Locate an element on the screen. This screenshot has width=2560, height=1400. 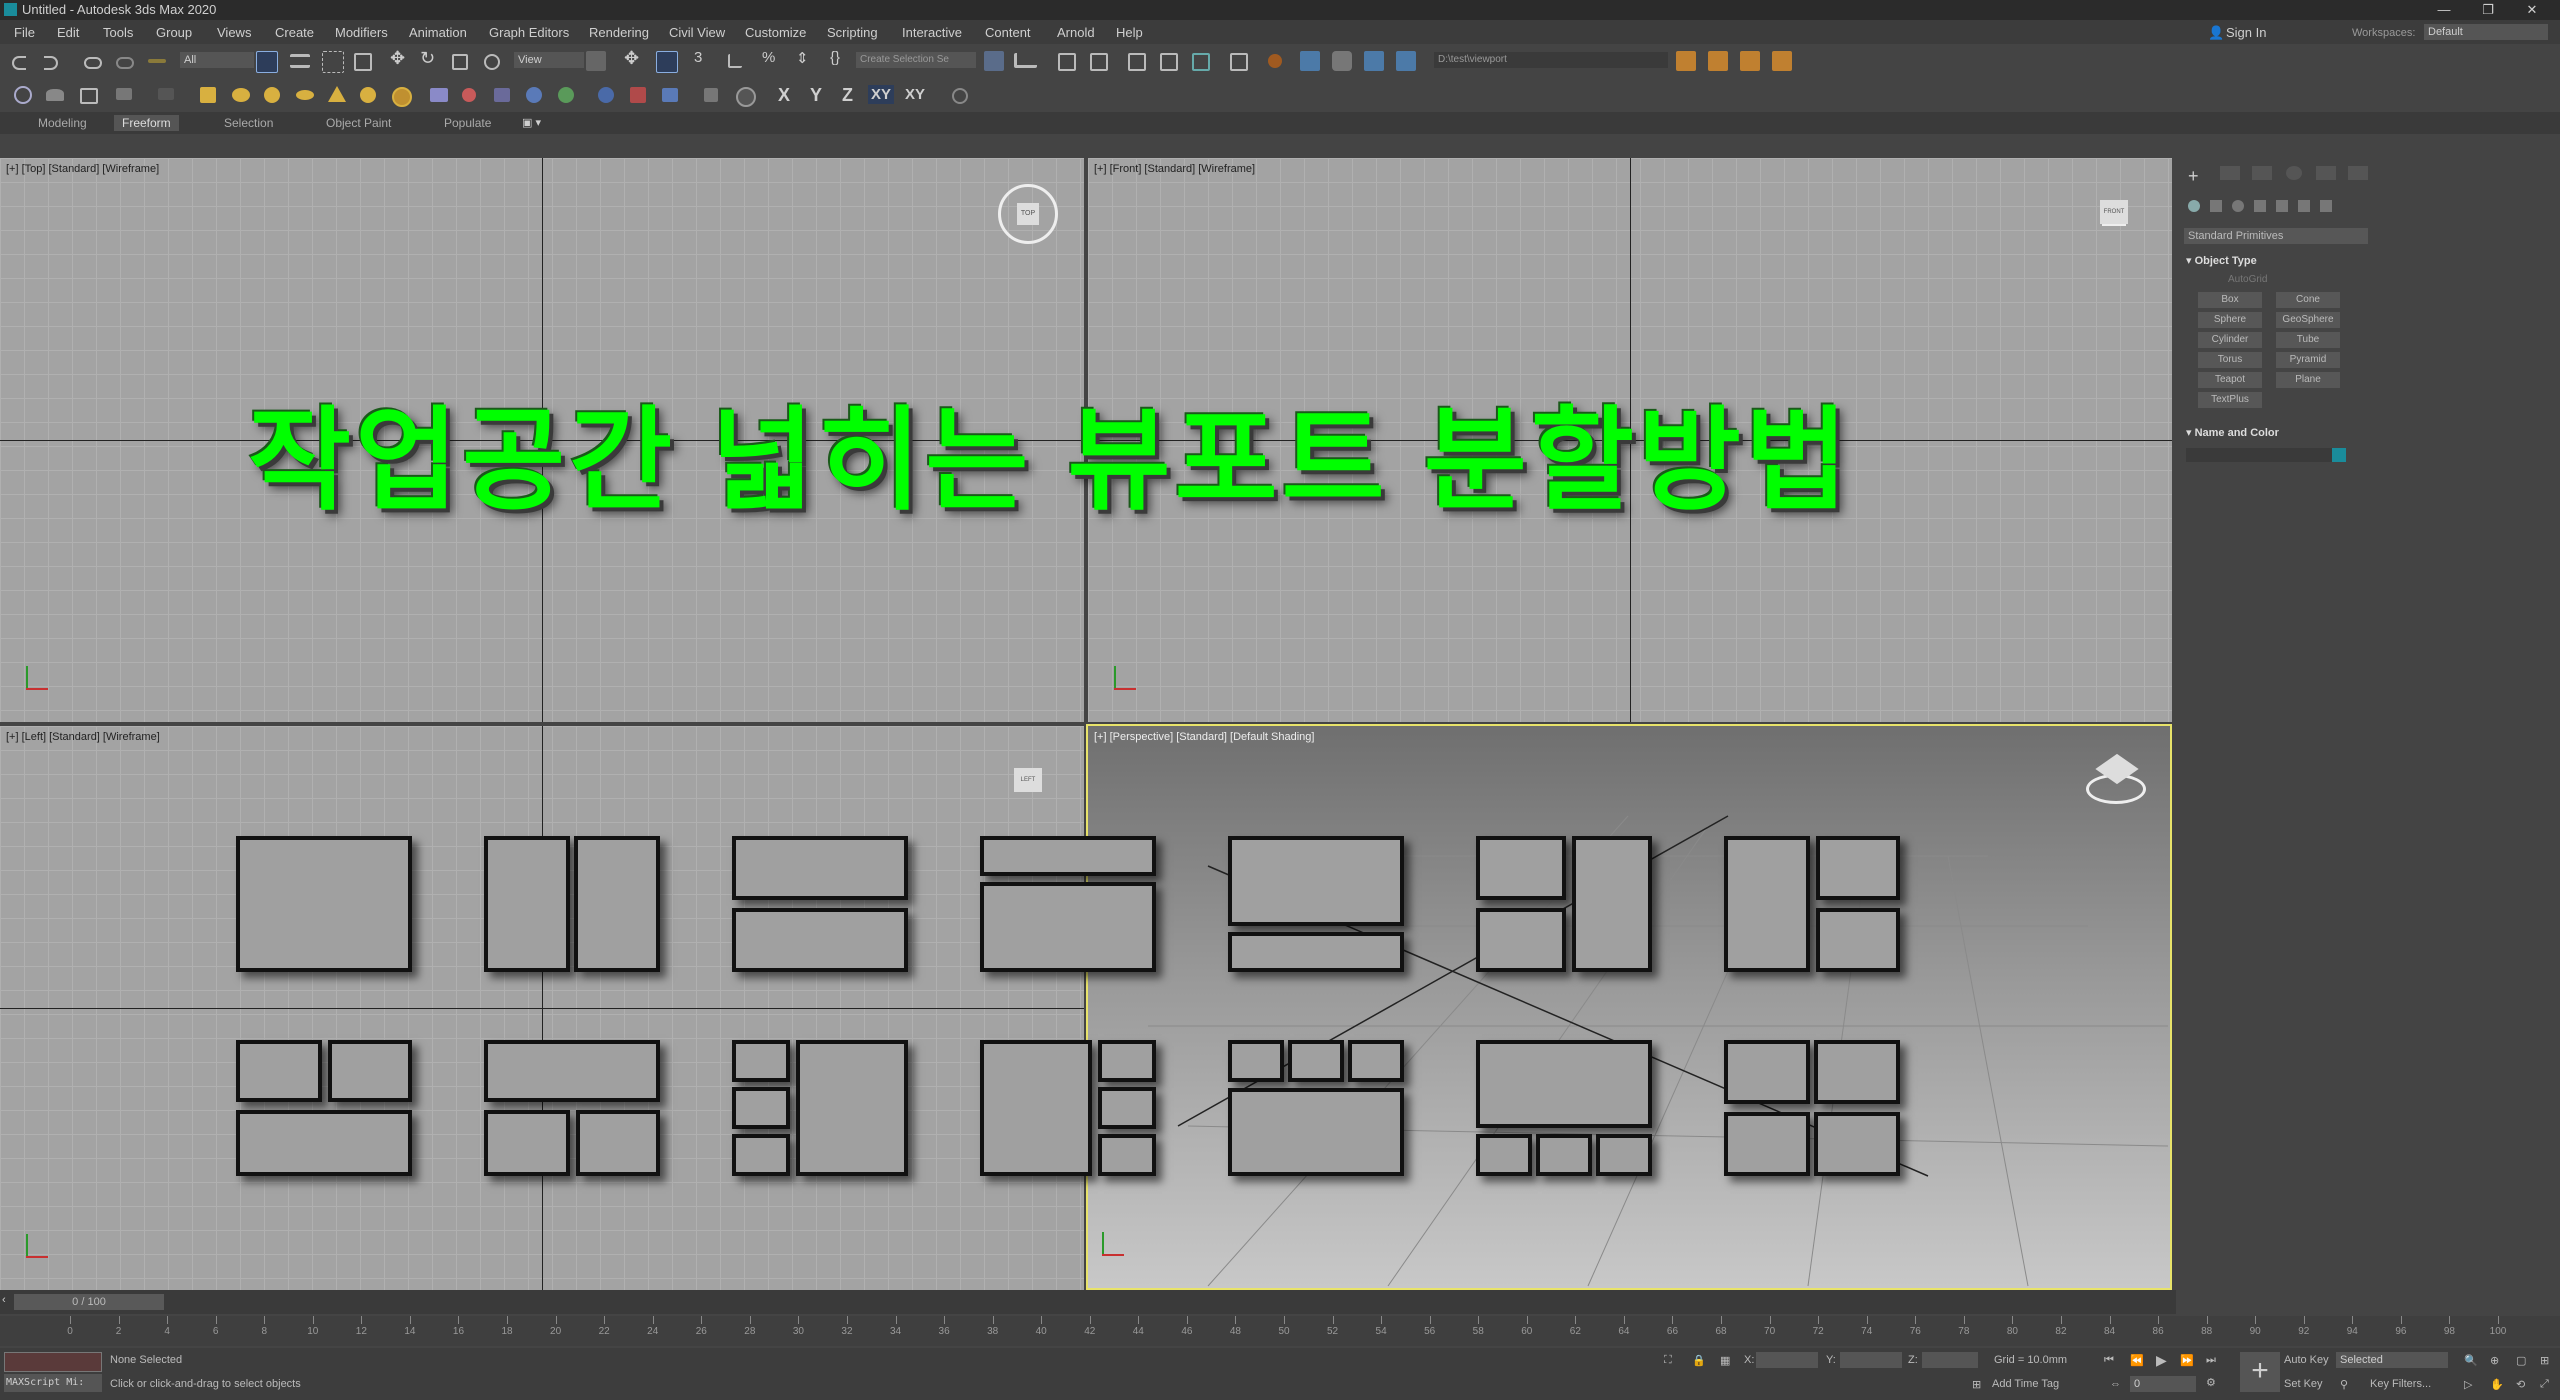
object-name-input is located at coordinates (2264, 455).